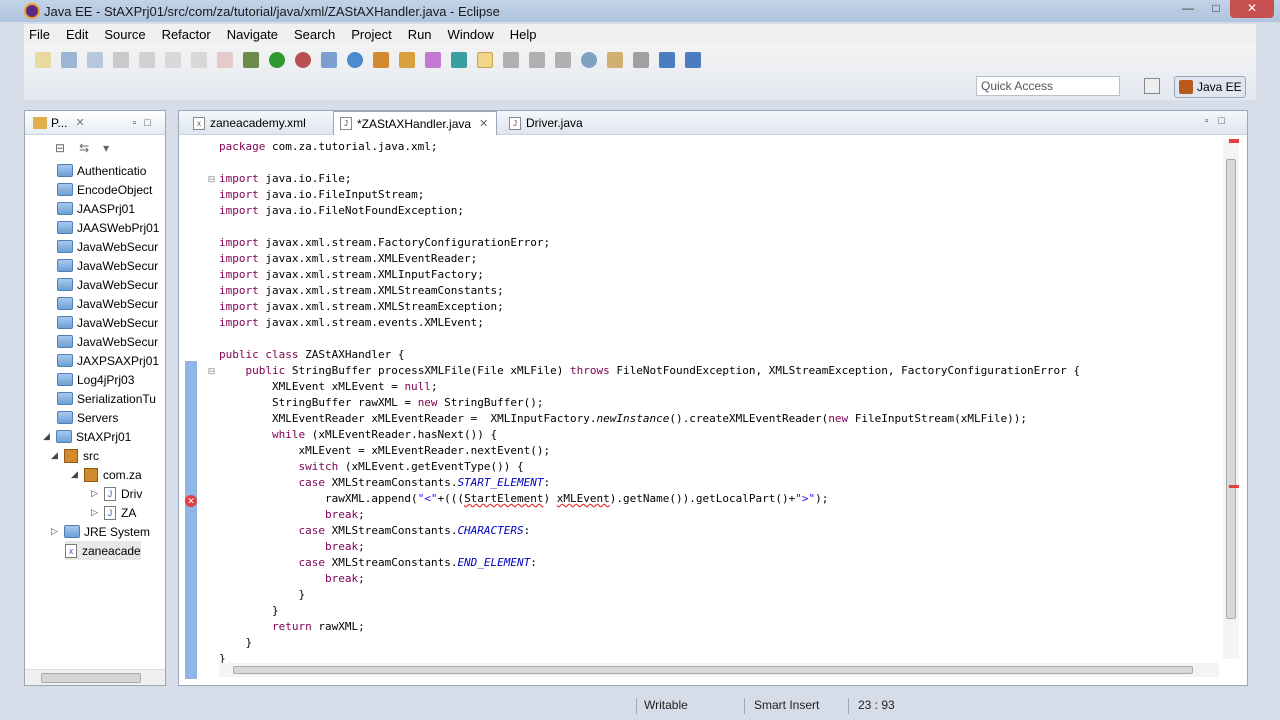 Image resolution: width=1280 pixels, height=720 pixels. I want to click on save-all-icon, so click(95, 60).